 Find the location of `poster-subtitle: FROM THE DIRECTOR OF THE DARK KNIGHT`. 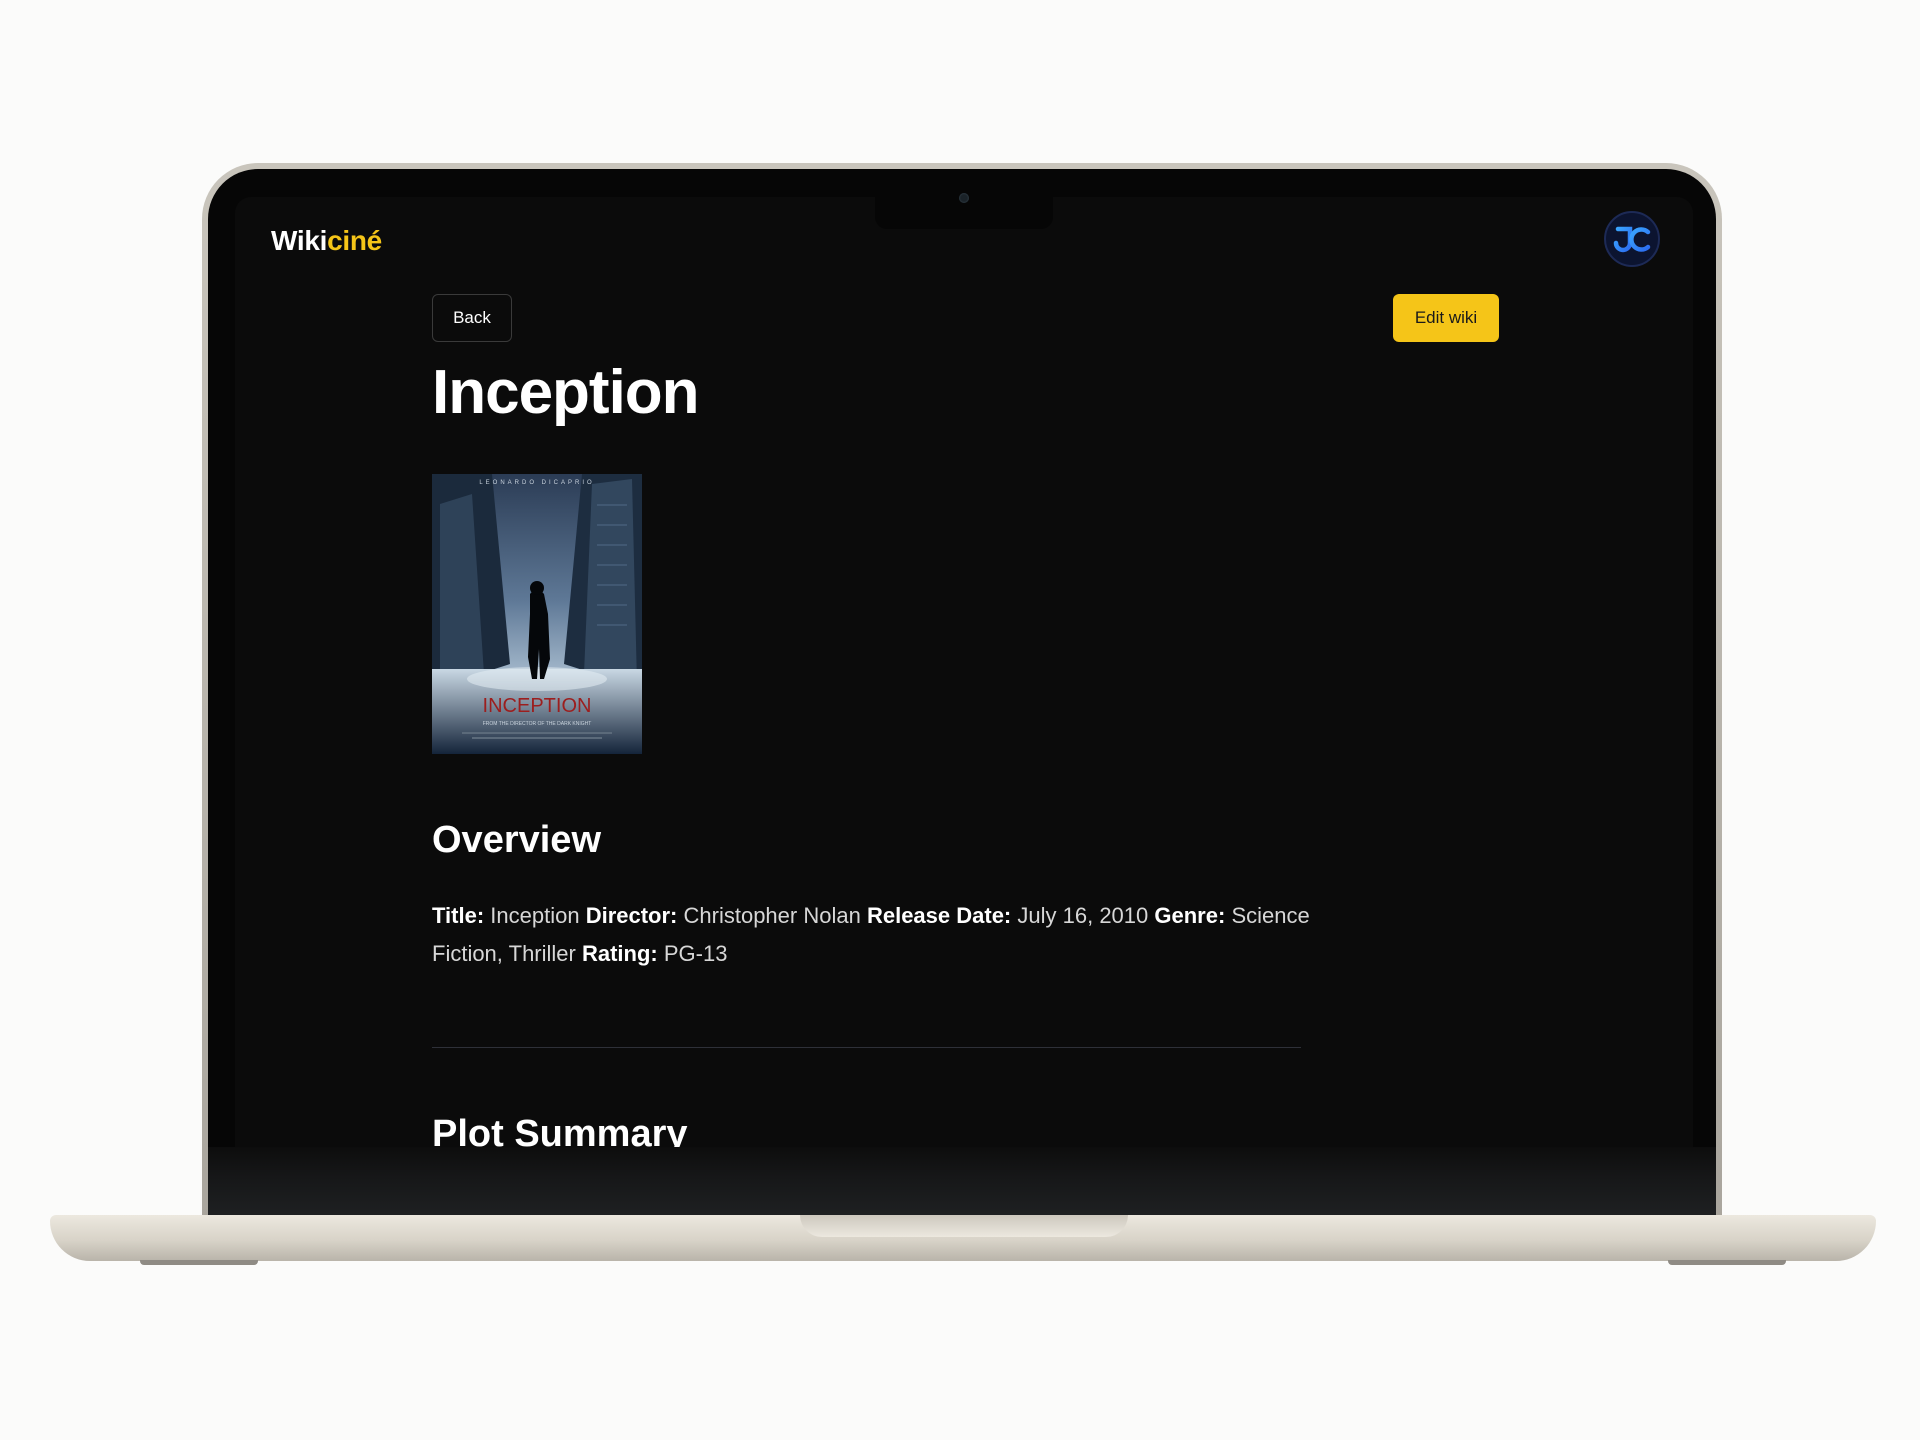

poster-subtitle: FROM THE DIRECTOR OF THE DARK KNIGHT is located at coordinates (537, 724).